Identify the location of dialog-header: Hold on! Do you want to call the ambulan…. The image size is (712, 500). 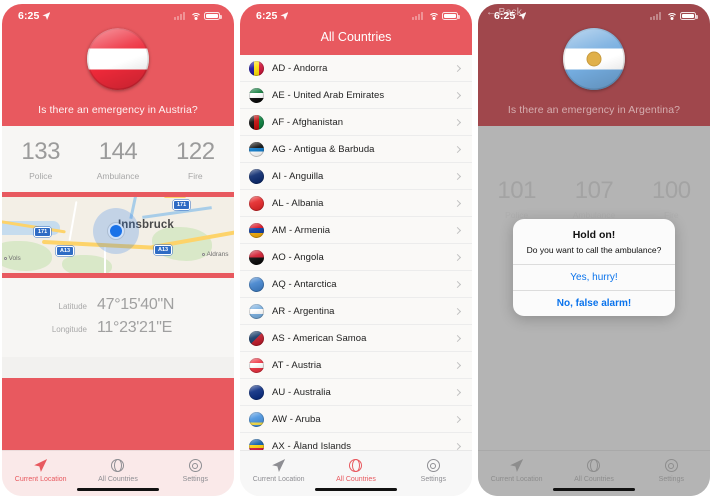
(594, 241).